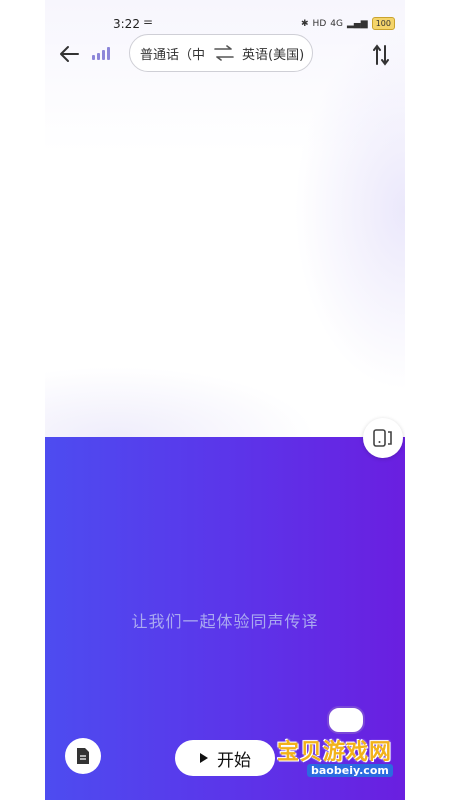  I want to click on sort-button, so click(381, 55).